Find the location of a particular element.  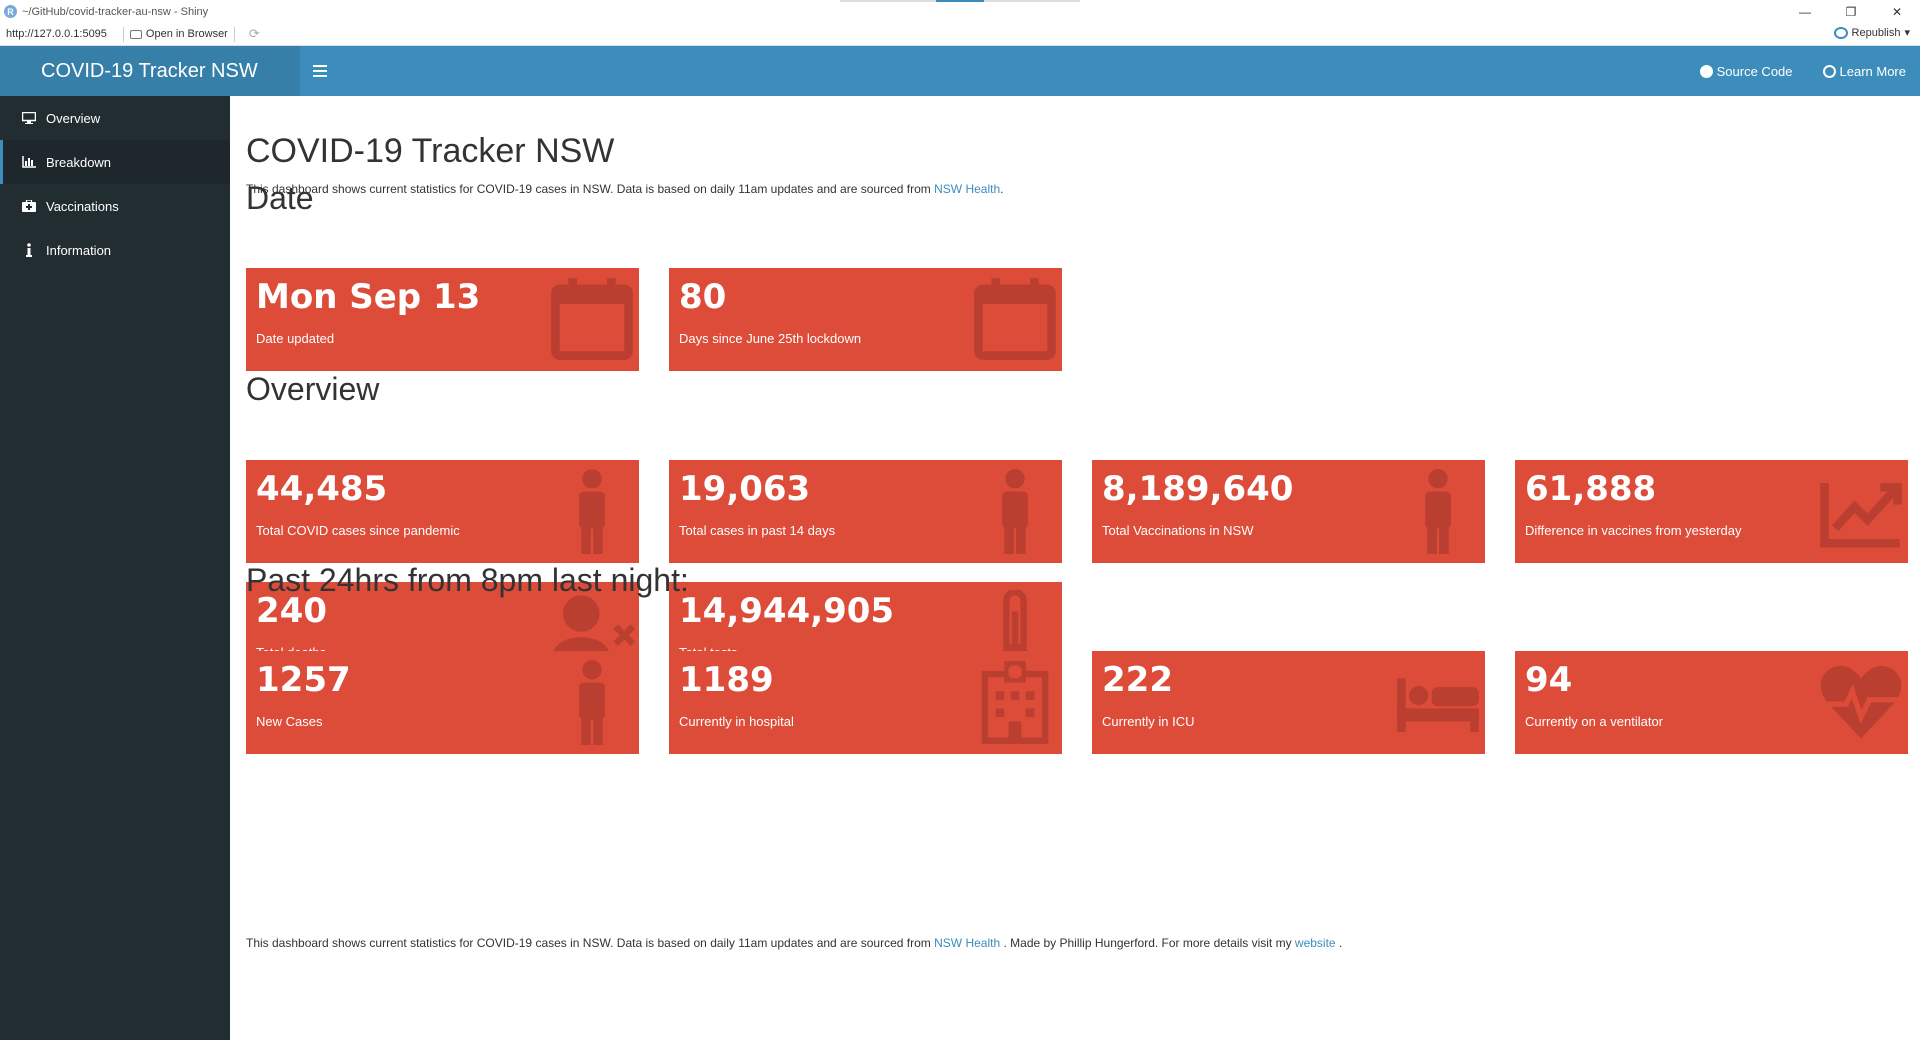

value-box-total-cases: 44,485 Total COVID cases since pandemic is located at coordinates (442, 511).